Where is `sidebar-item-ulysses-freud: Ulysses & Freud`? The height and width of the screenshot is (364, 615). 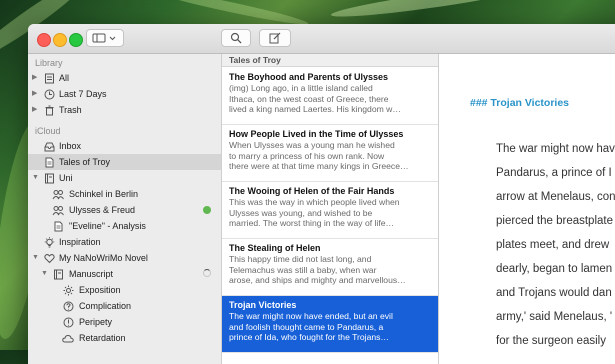 sidebar-item-ulysses-freud: Ulysses & Freud is located at coordinates (124, 210).